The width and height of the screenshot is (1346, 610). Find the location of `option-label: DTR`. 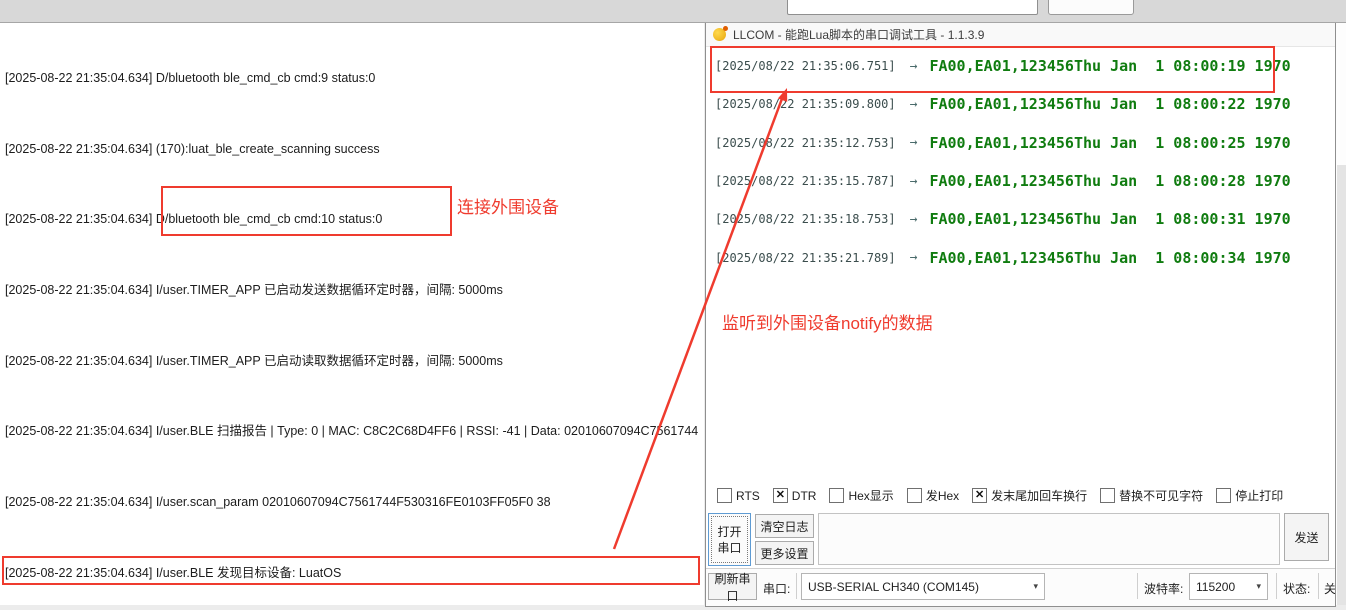

option-label: DTR is located at coordinates (804, 495).